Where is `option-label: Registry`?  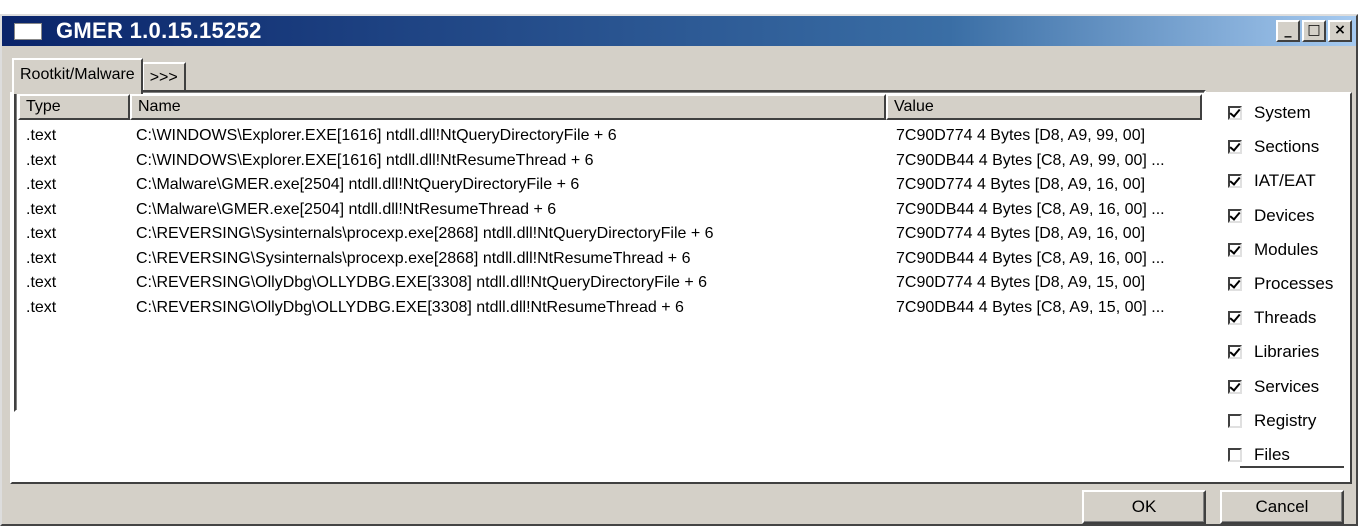
option-label: Registry is located at coordinates (1285, 420).